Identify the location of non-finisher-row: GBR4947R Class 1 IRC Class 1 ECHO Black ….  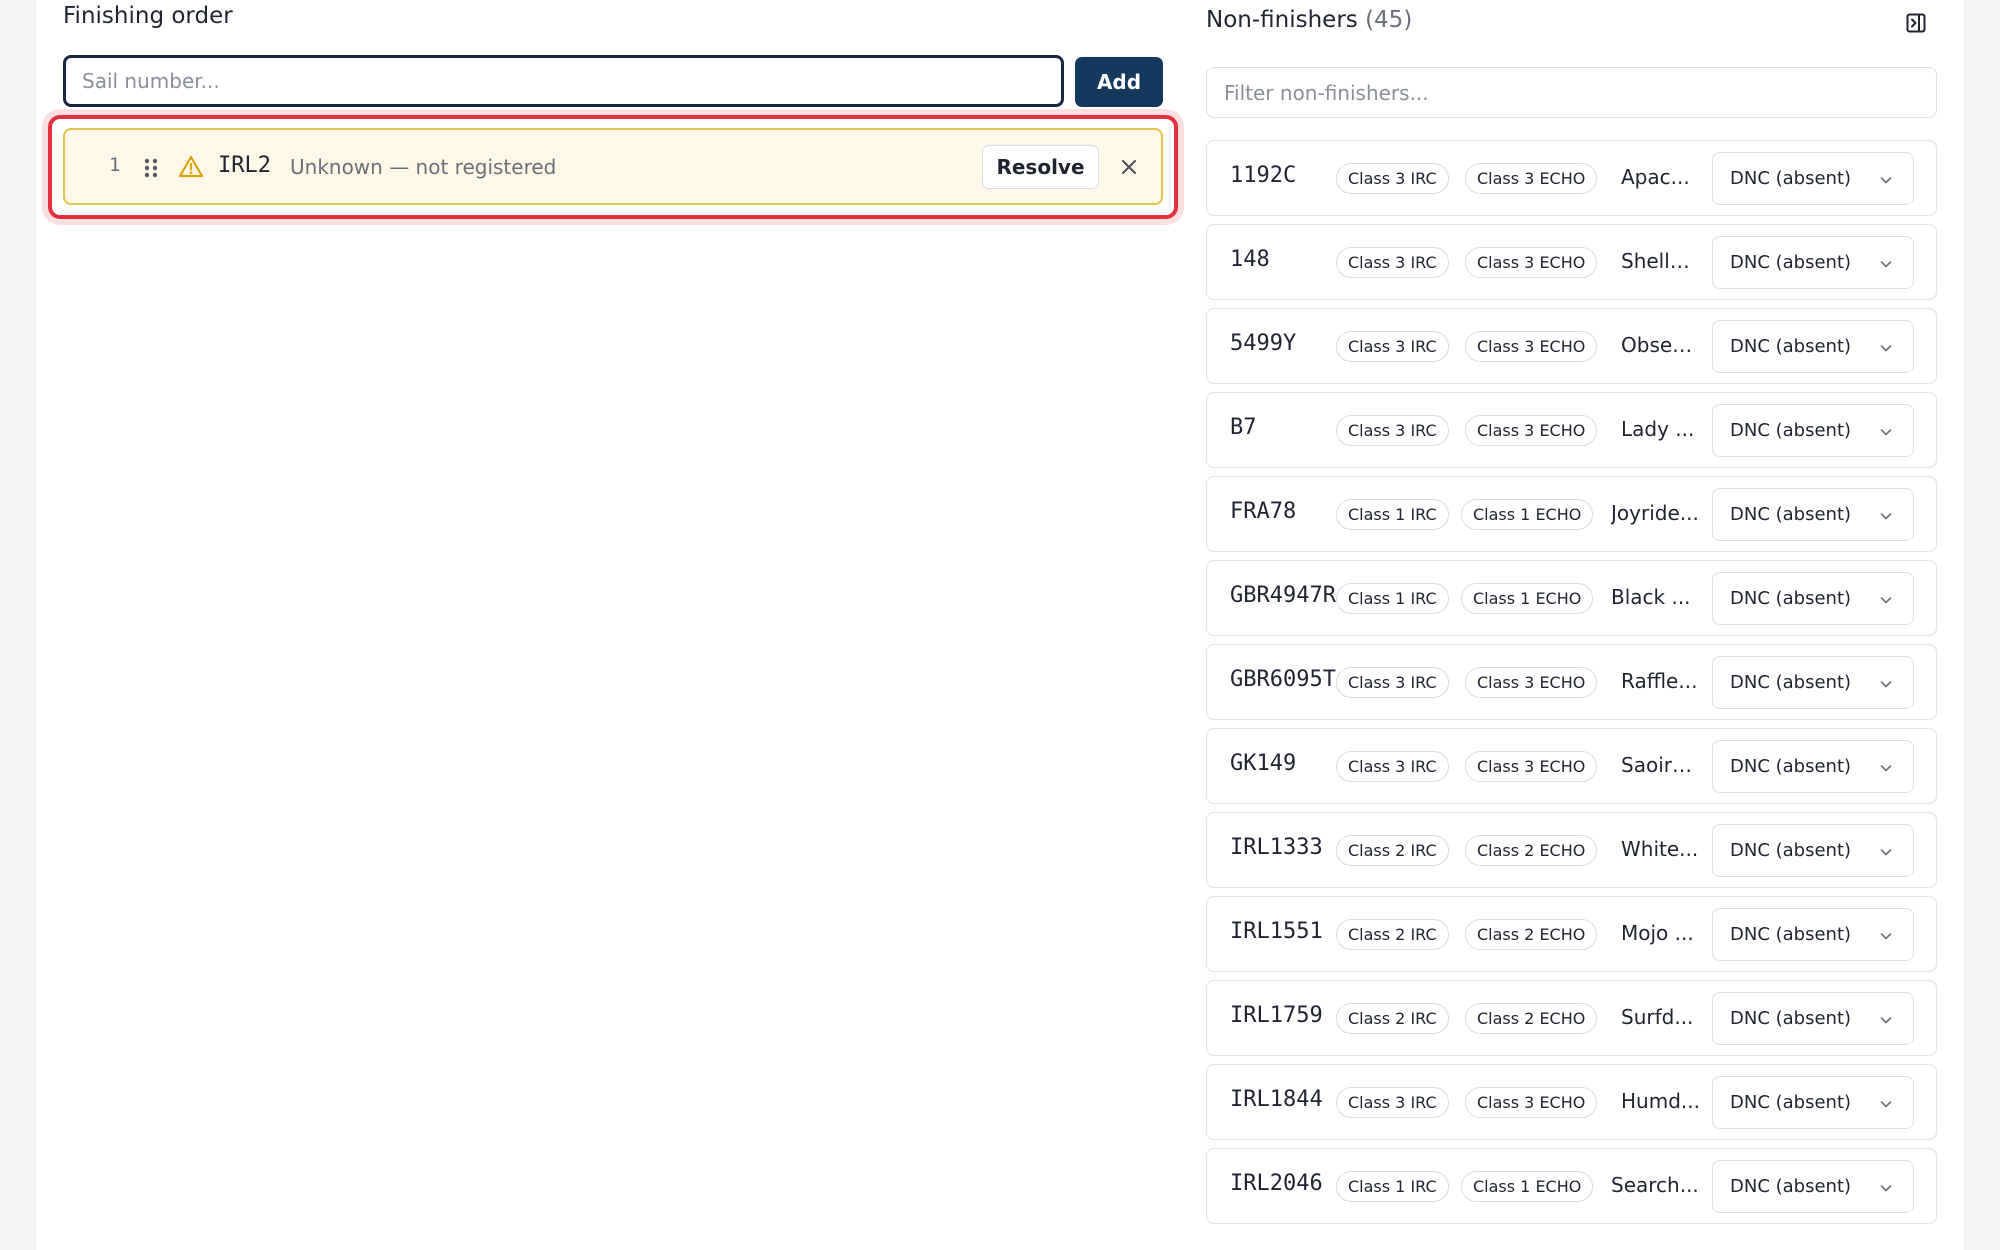
(1571, 598).